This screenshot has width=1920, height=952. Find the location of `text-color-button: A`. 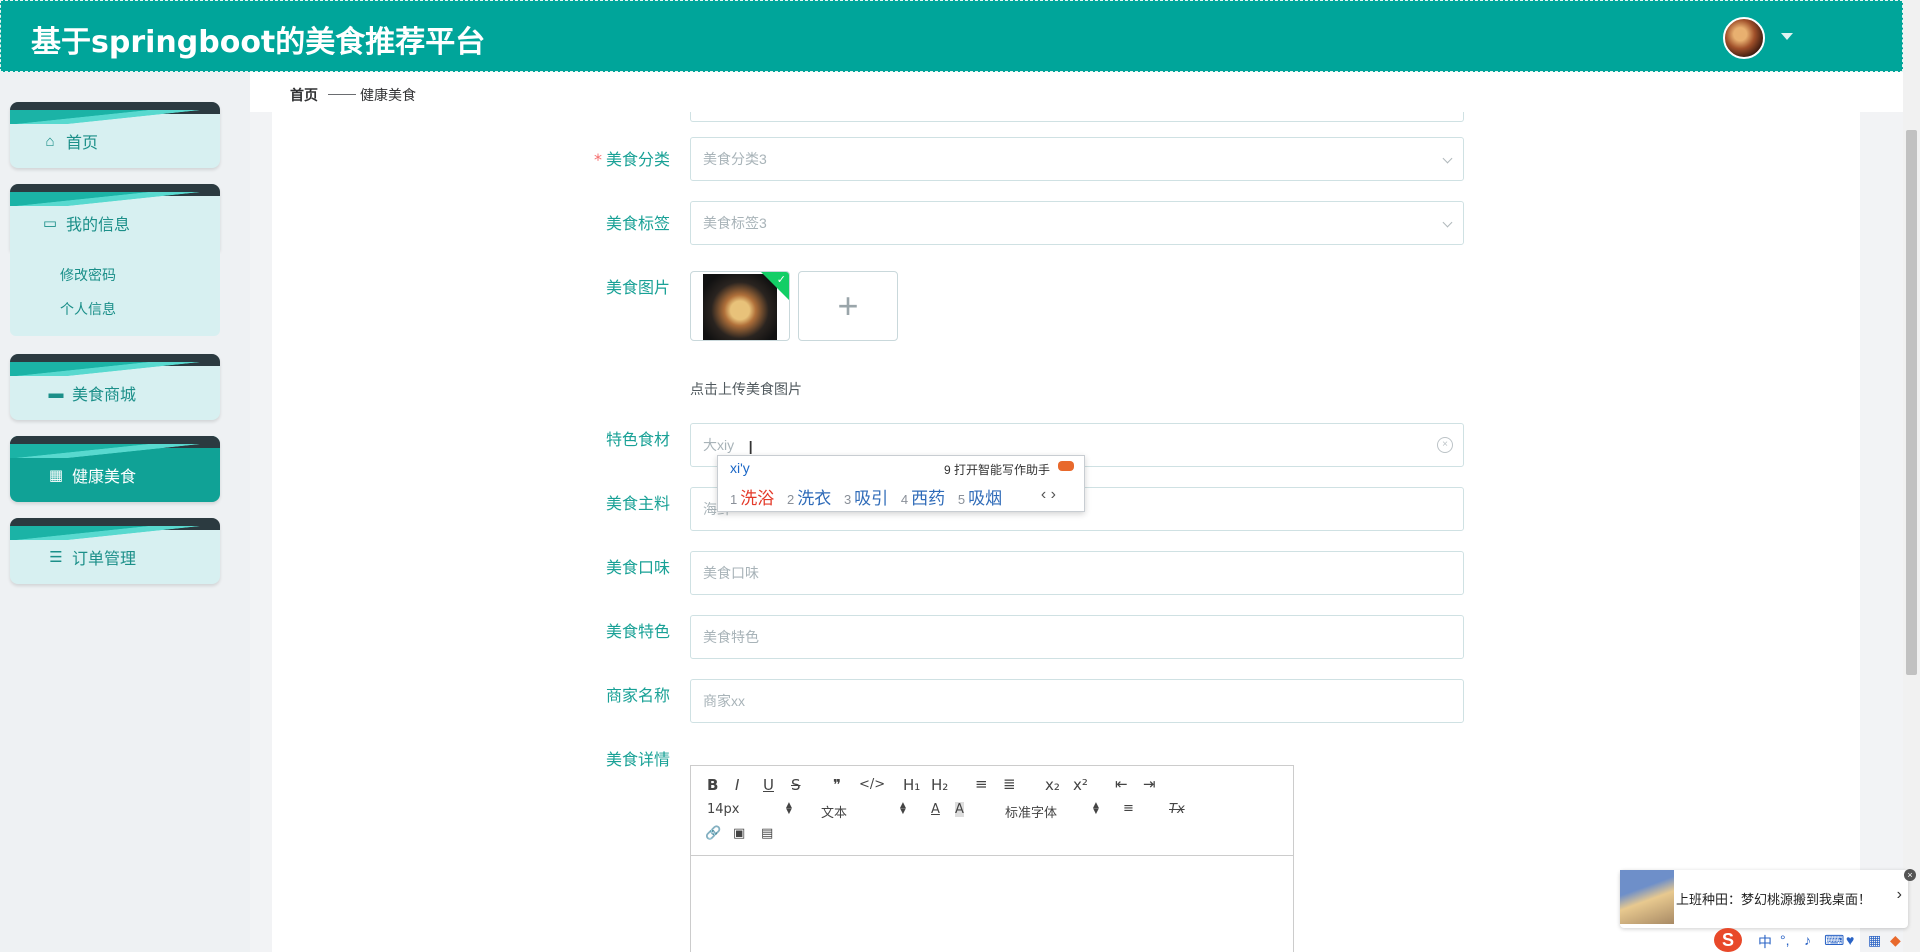

text-color-button: A is located at coordinates (935, 809).